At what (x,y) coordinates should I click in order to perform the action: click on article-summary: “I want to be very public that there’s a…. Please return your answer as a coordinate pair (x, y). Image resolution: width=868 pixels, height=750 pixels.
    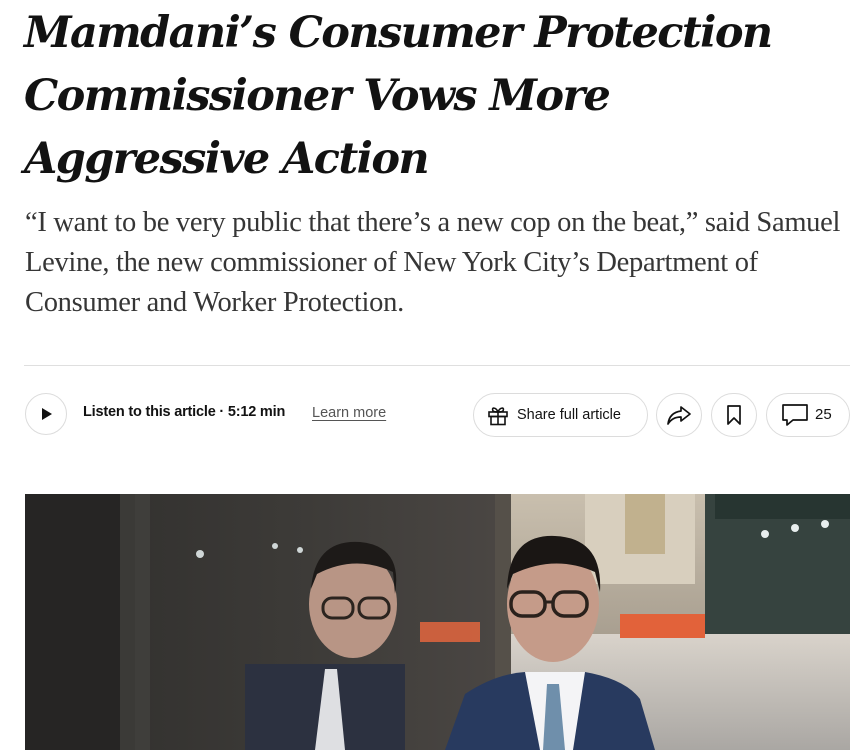
    Looking at the image, I should click on (433, 262).